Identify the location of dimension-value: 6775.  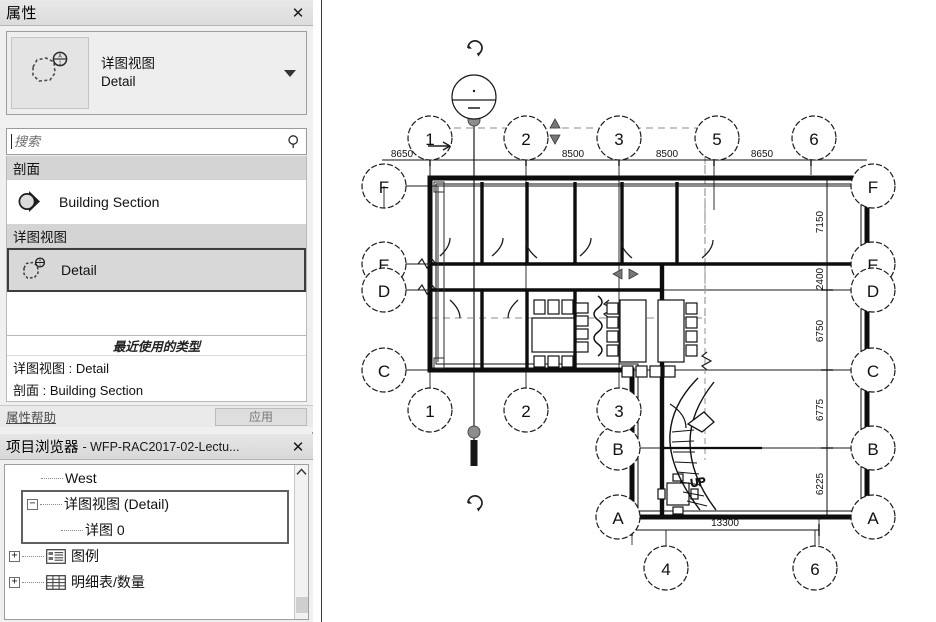
(820, 409).